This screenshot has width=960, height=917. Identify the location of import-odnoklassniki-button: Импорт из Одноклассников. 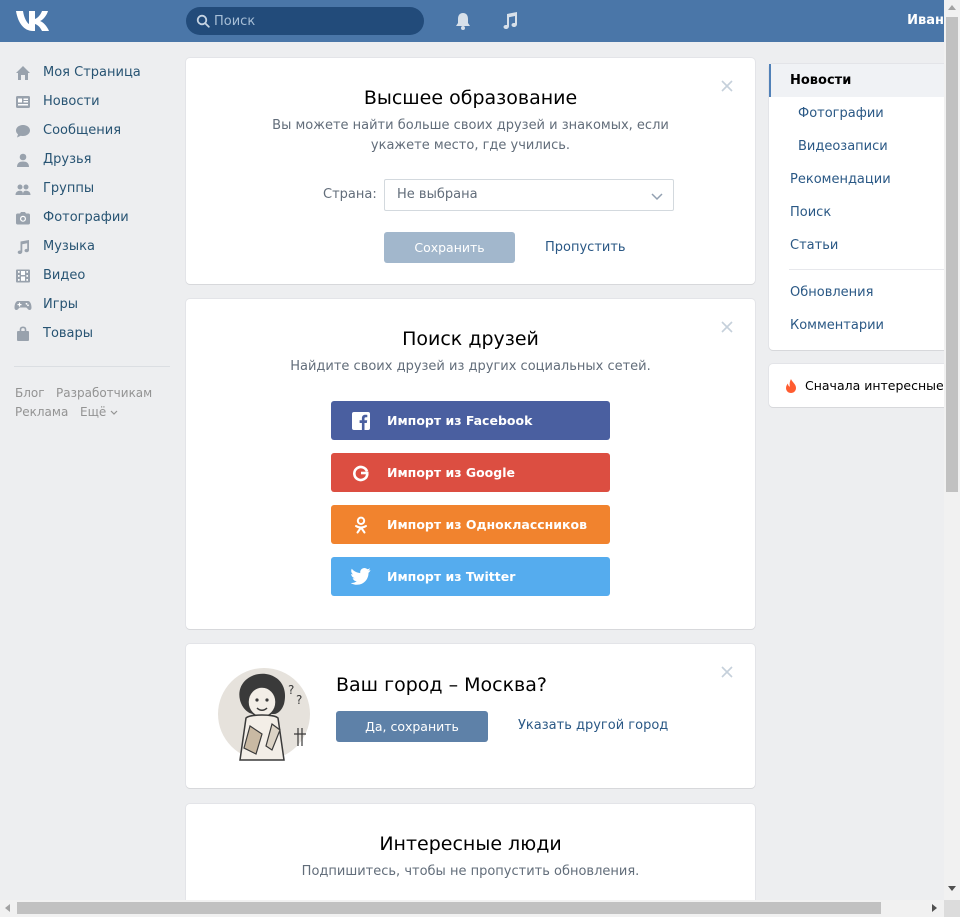
(470, 524).